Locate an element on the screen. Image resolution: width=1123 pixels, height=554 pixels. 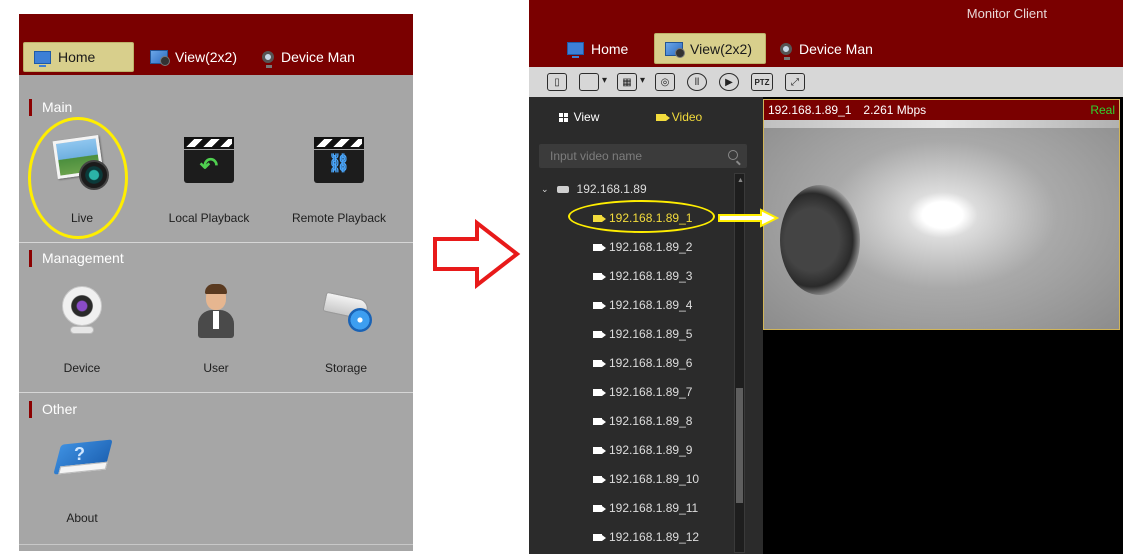
user-label: User is located at coordinates (216, 368).